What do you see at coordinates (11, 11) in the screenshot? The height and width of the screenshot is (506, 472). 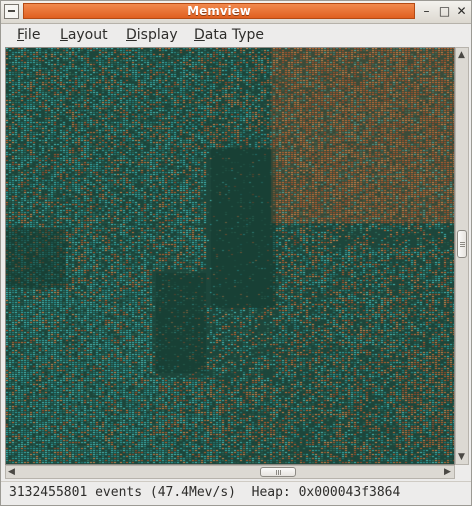 I see `window-menu-icon` at bounding box center [11, 11].